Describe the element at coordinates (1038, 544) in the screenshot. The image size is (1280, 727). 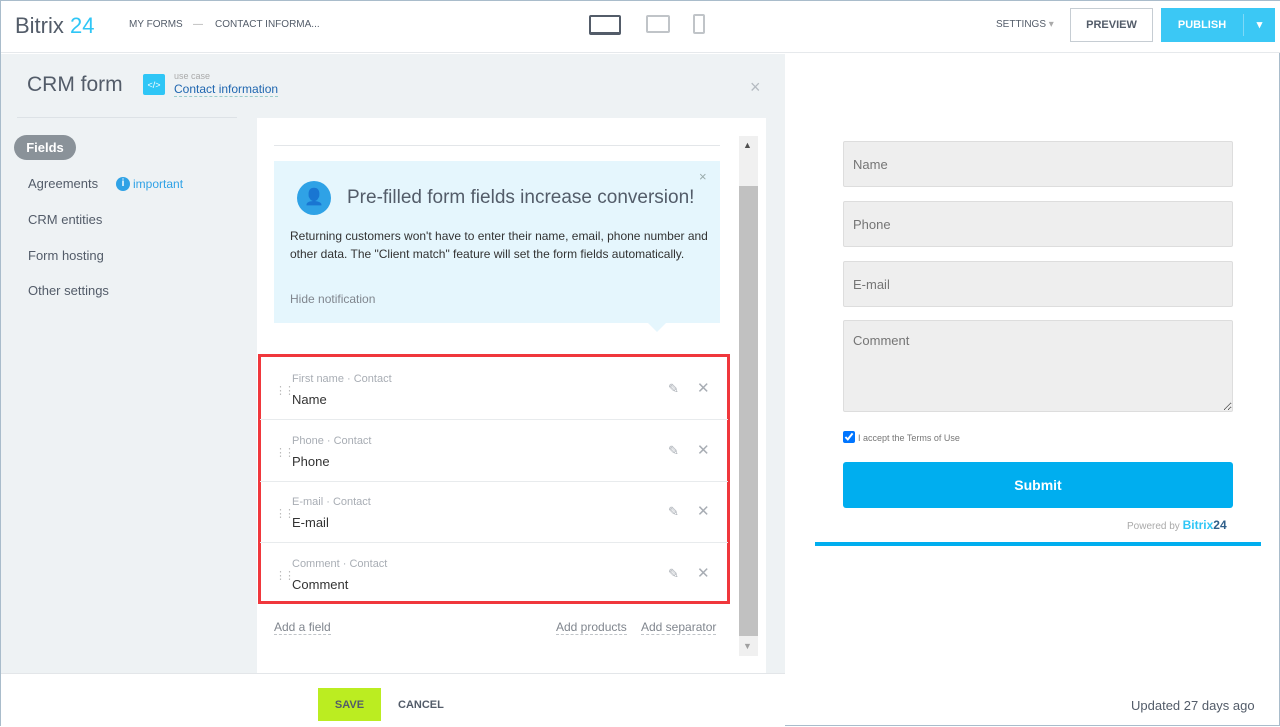
I see `preview-bottom-line` at that location.